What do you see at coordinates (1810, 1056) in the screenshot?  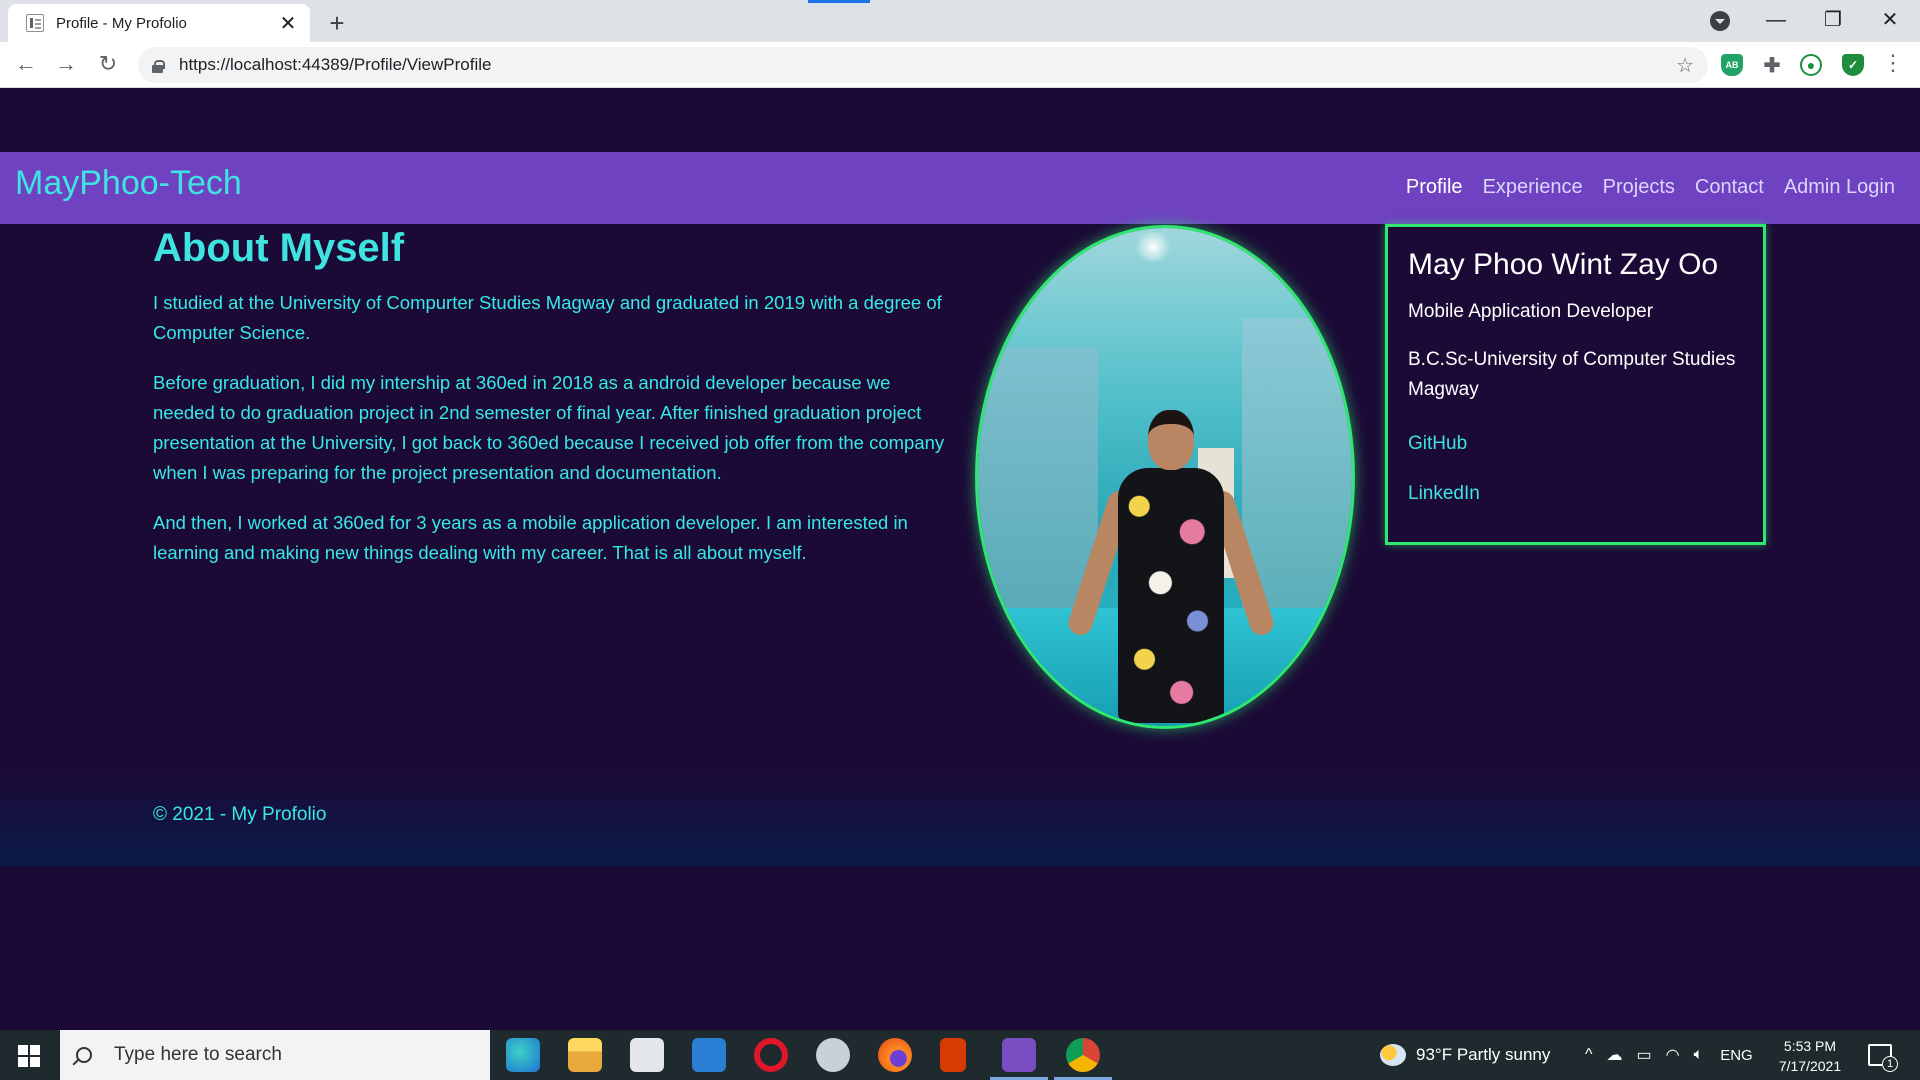 I see `clock: 5:53 PM 7/17/2021` at bounding box center [1810, 1056].